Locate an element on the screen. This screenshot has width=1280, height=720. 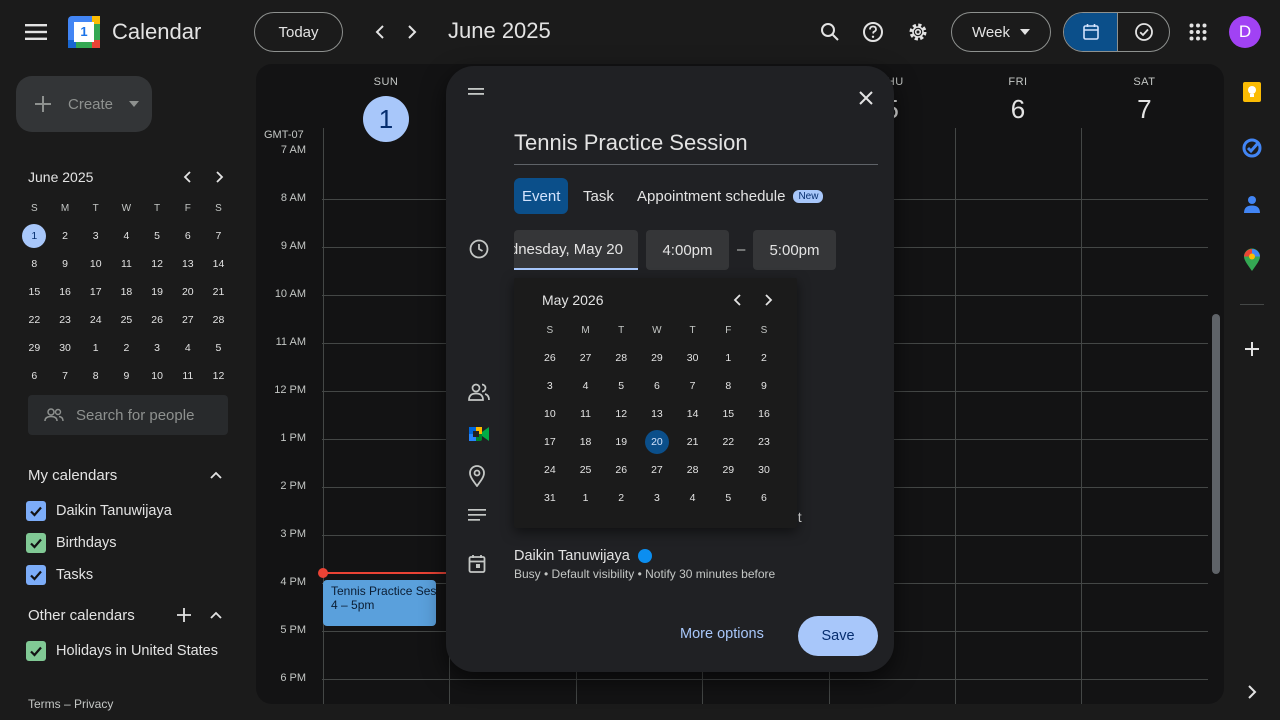
date-picker-day: 21 is located at coordinates (693, 442).